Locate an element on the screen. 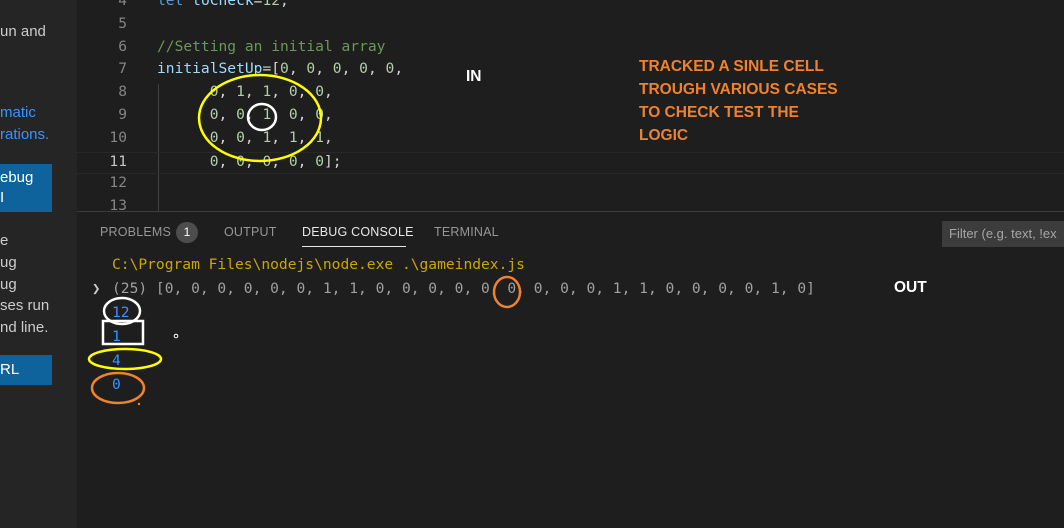 The image size is (1064, 528). line-number: 6 is located at coordinates (122, 46).